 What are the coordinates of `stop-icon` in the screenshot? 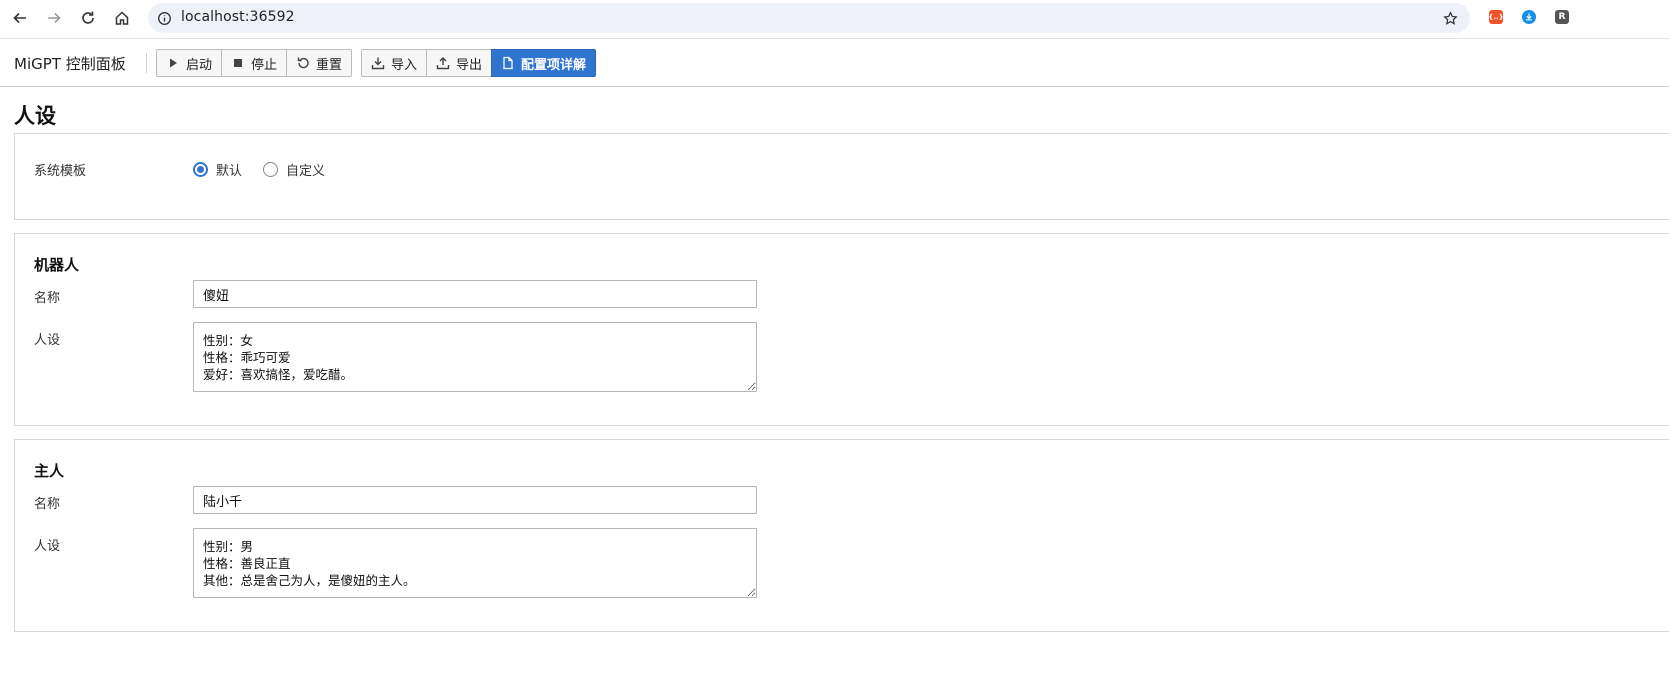 It's located at (238, 63).